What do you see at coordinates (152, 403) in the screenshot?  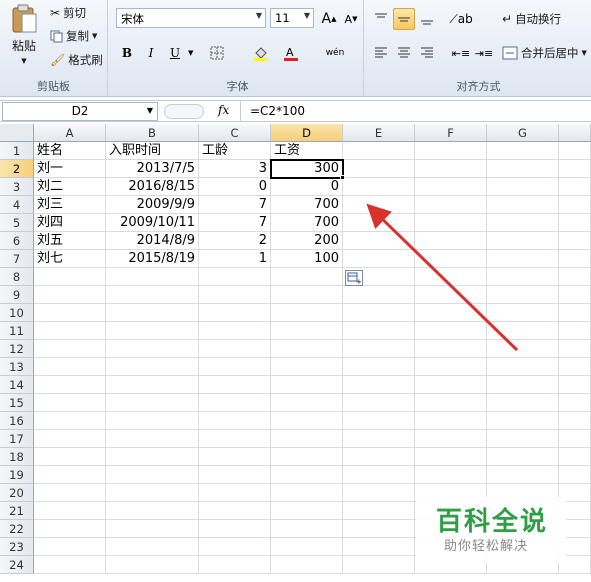 I see `cell-b15` at bounding box center [152, 403].